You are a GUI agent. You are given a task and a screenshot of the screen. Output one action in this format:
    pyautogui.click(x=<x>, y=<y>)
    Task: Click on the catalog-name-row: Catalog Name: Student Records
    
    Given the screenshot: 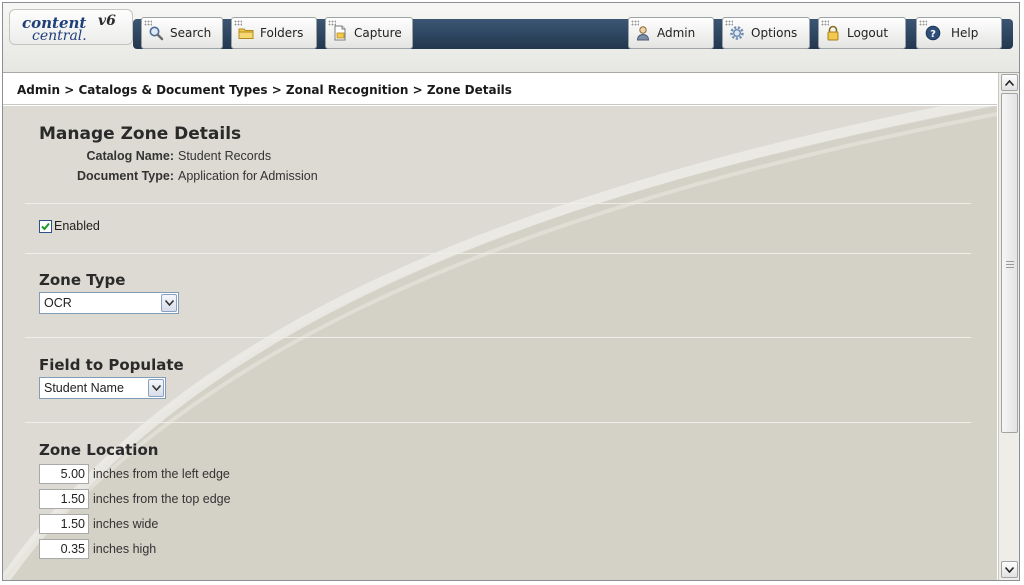 What is the action you would take?
    pyautogui.click(x=178, y=156)
    